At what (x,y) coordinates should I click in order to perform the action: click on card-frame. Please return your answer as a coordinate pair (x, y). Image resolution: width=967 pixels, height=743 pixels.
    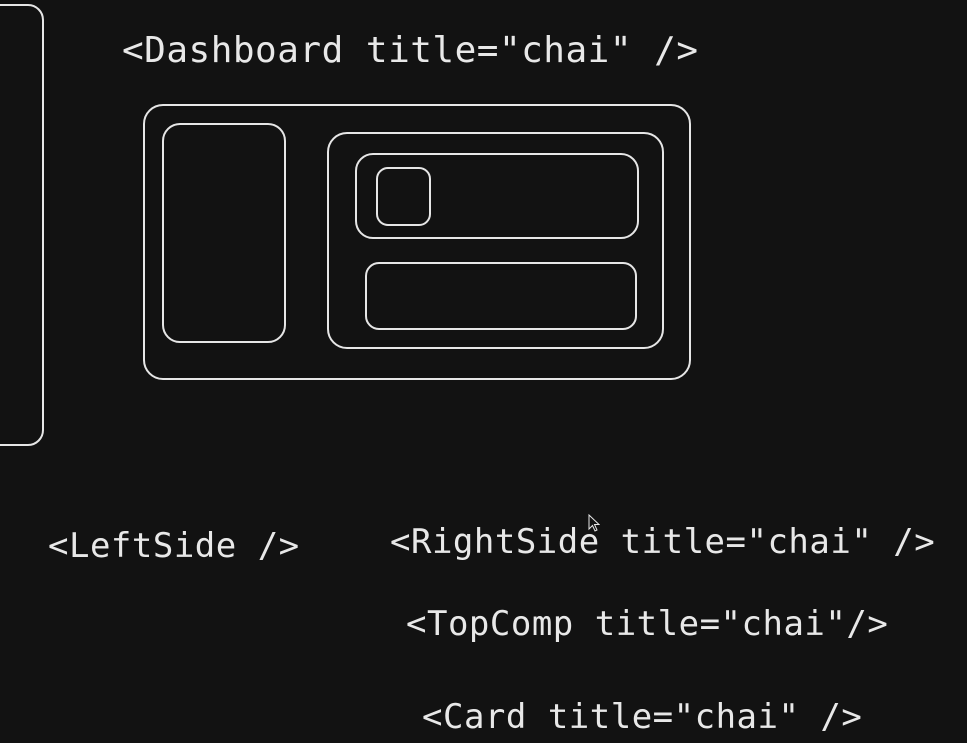
    Looking at the image, I should click on (403, 196).